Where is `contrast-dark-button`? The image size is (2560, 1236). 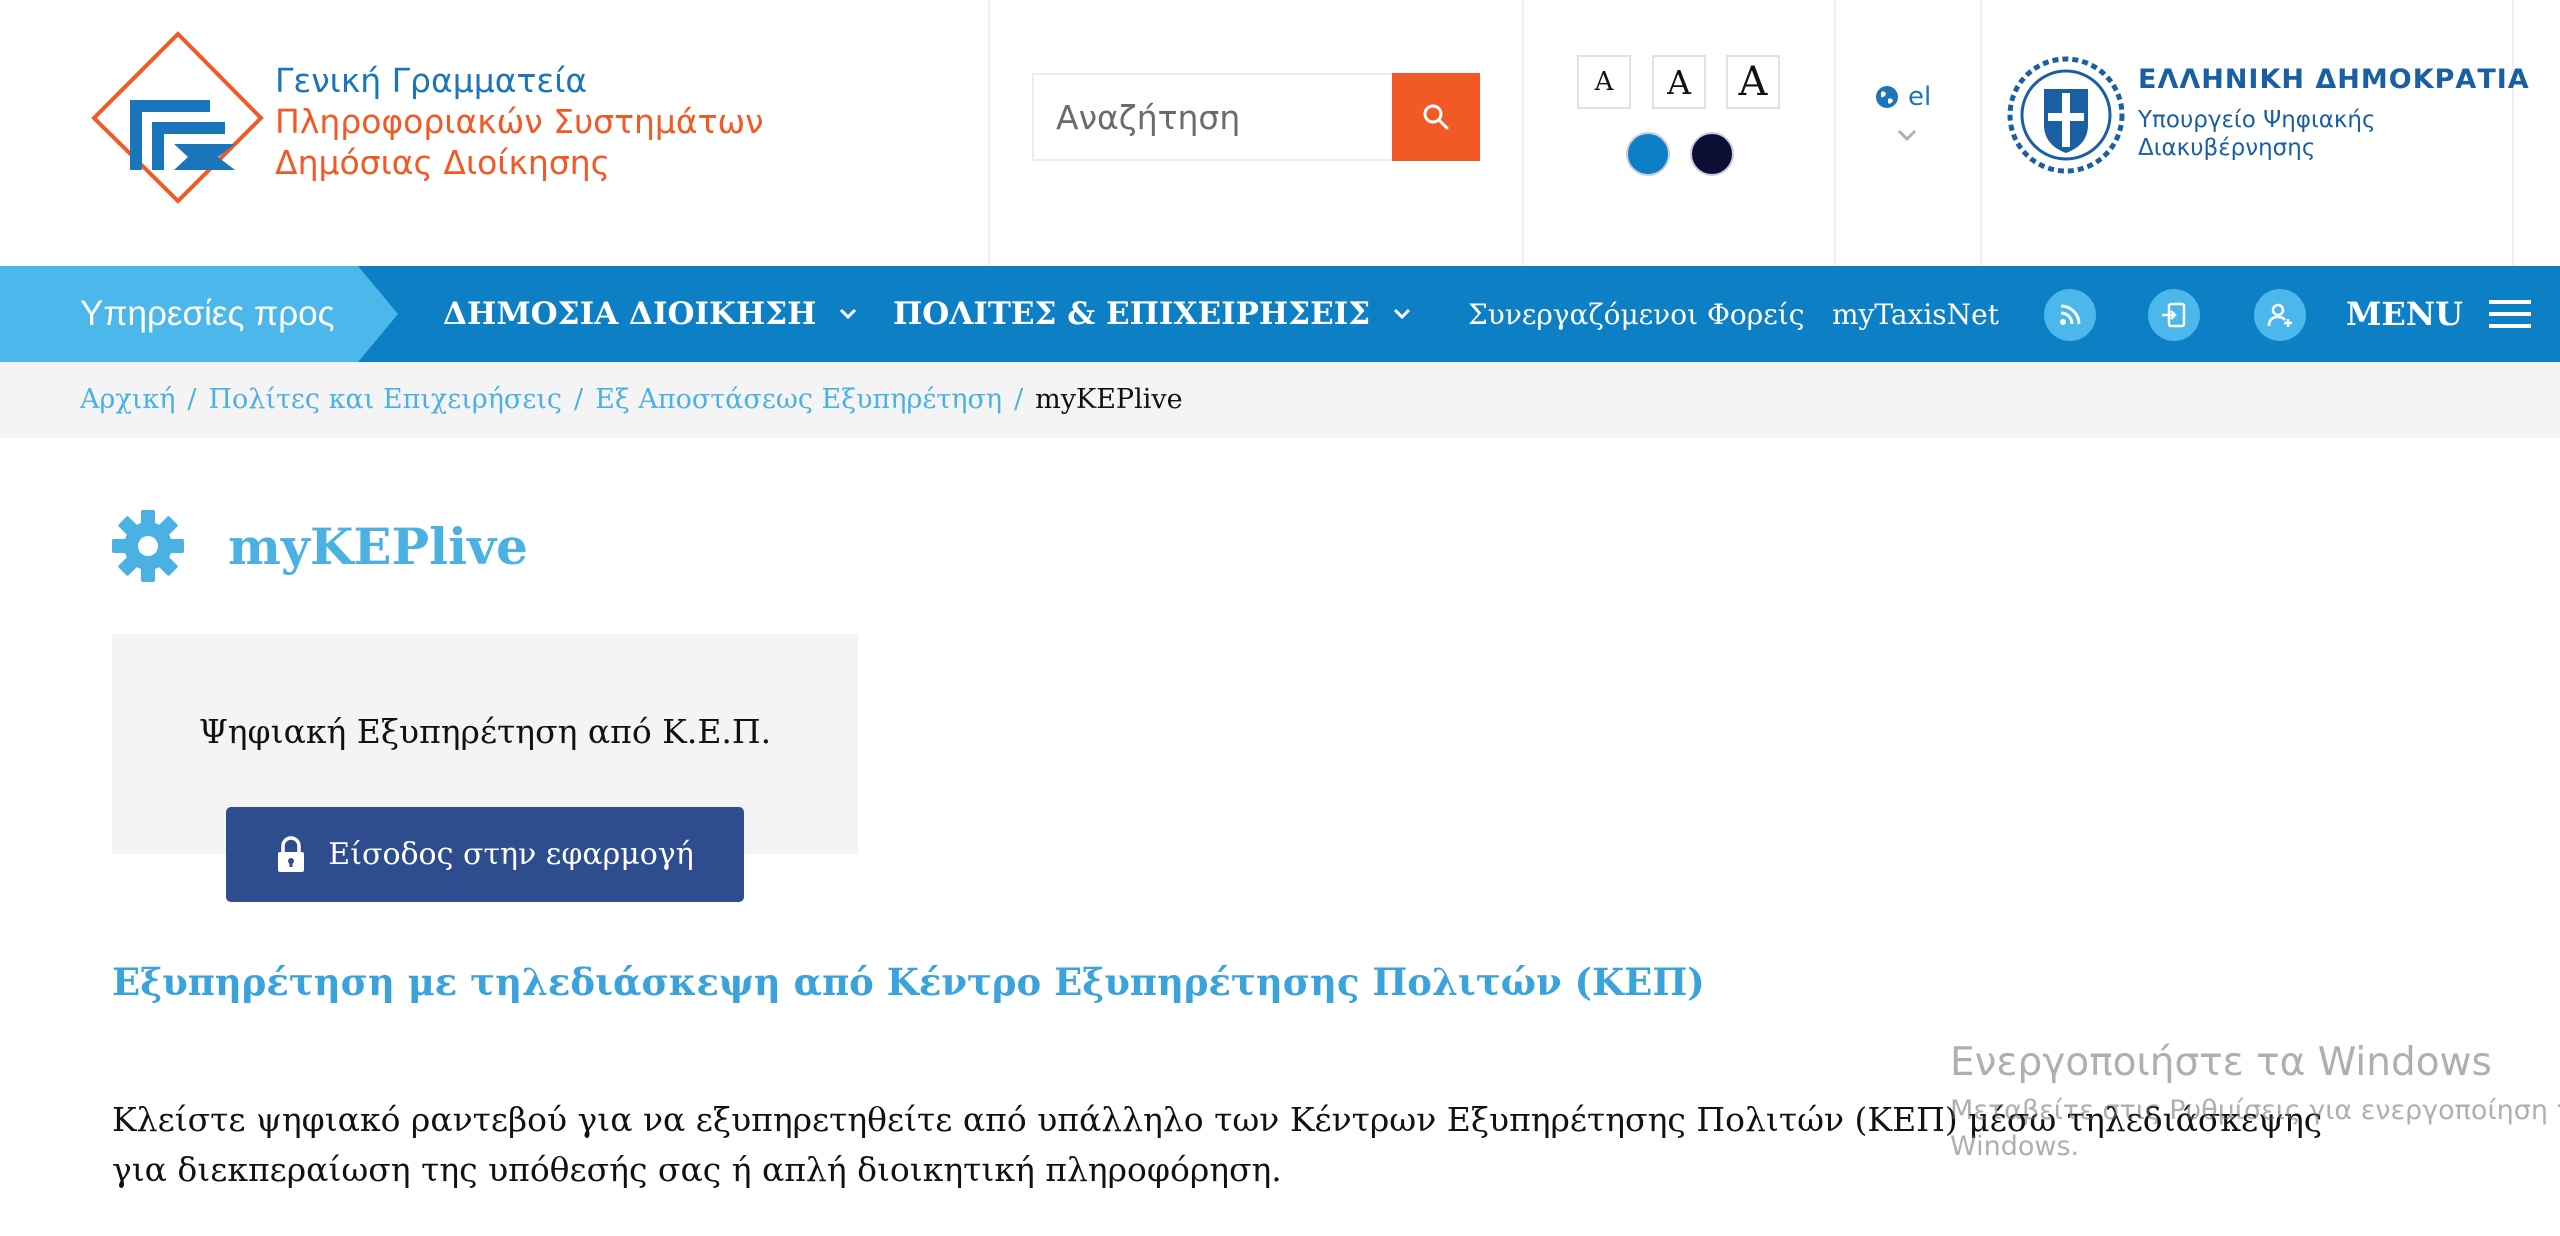
contrast-dark-button is located at coordinates (1712, 154).